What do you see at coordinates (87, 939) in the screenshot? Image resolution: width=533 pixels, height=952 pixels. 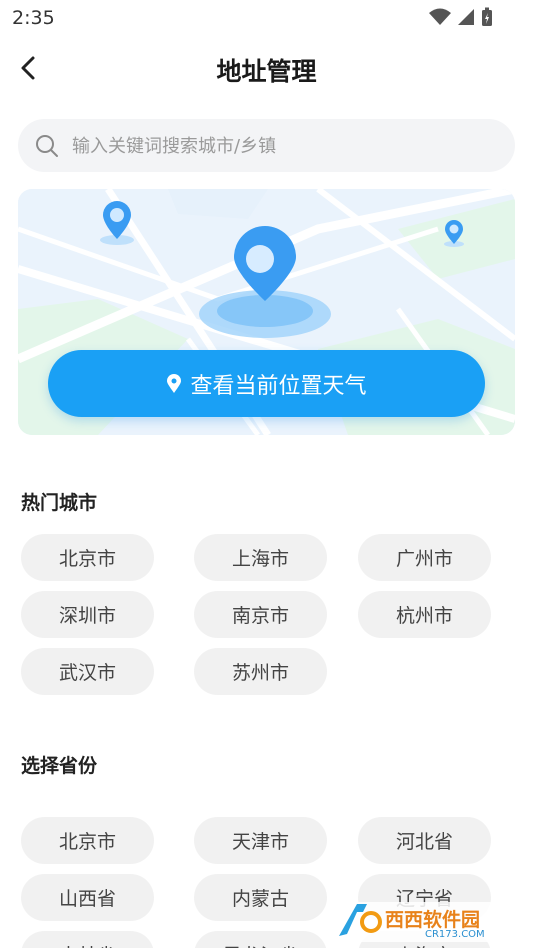 I see `province-chip: 吉林省` at bounding box center [87, 939].